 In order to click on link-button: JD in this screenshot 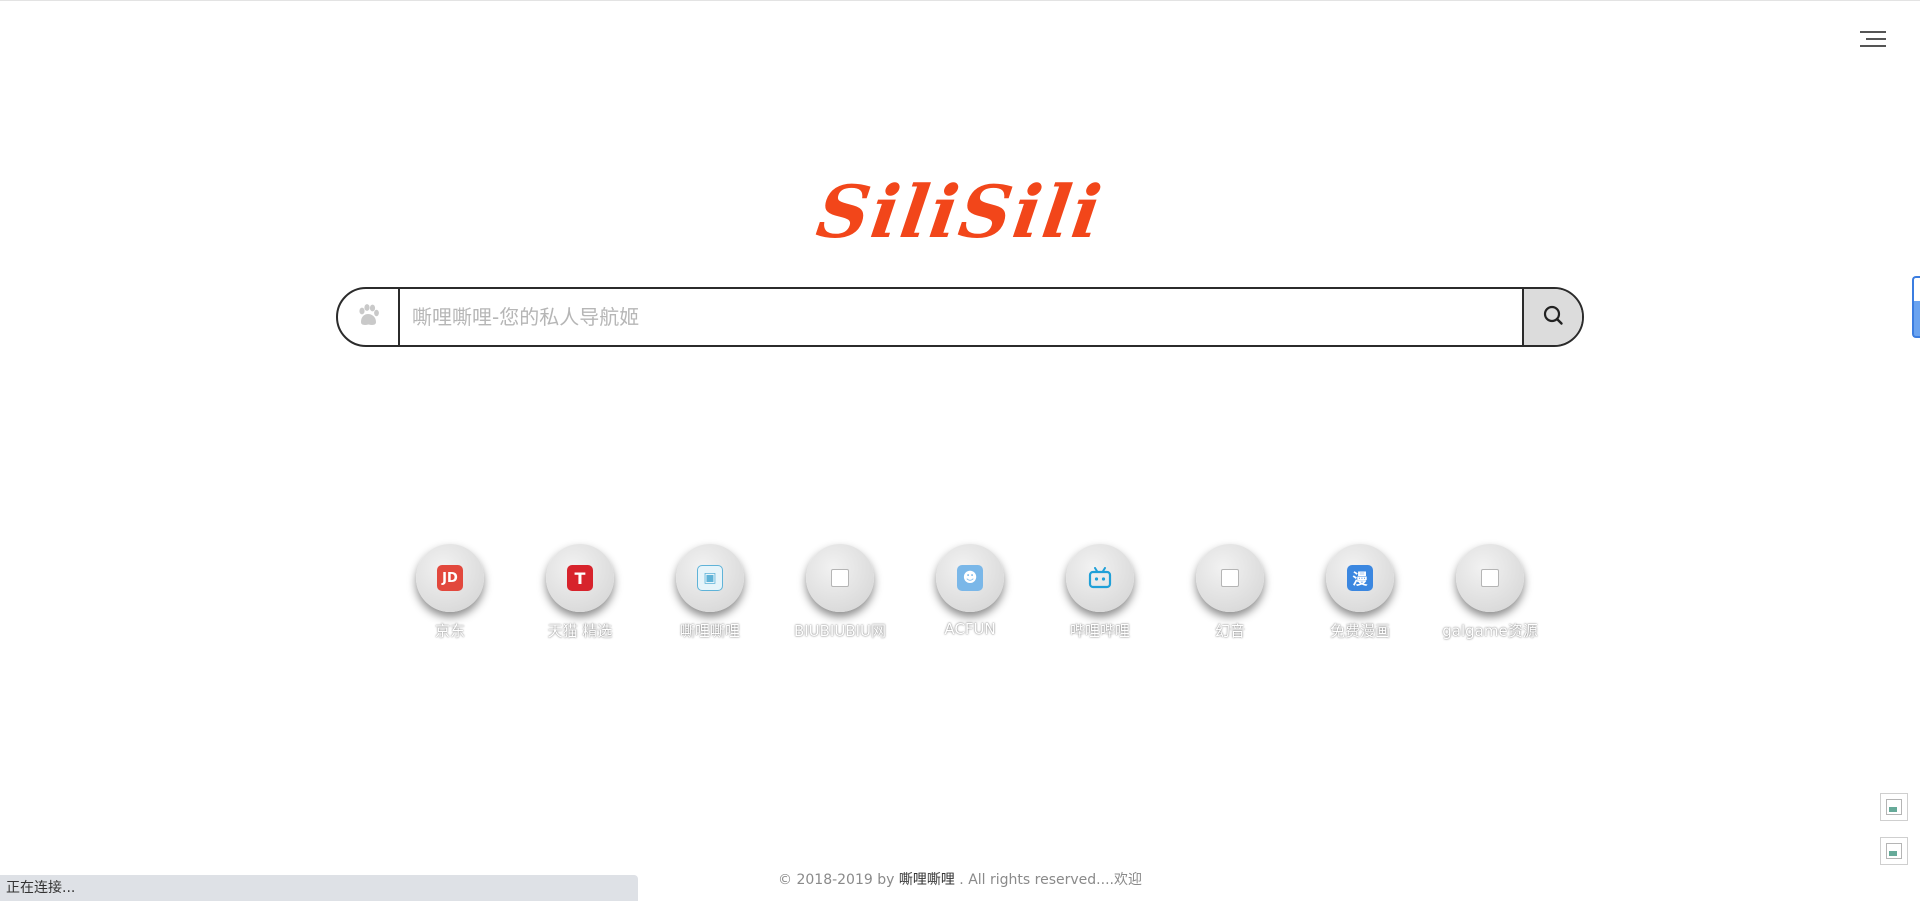, I will do `click(450, 578)`.